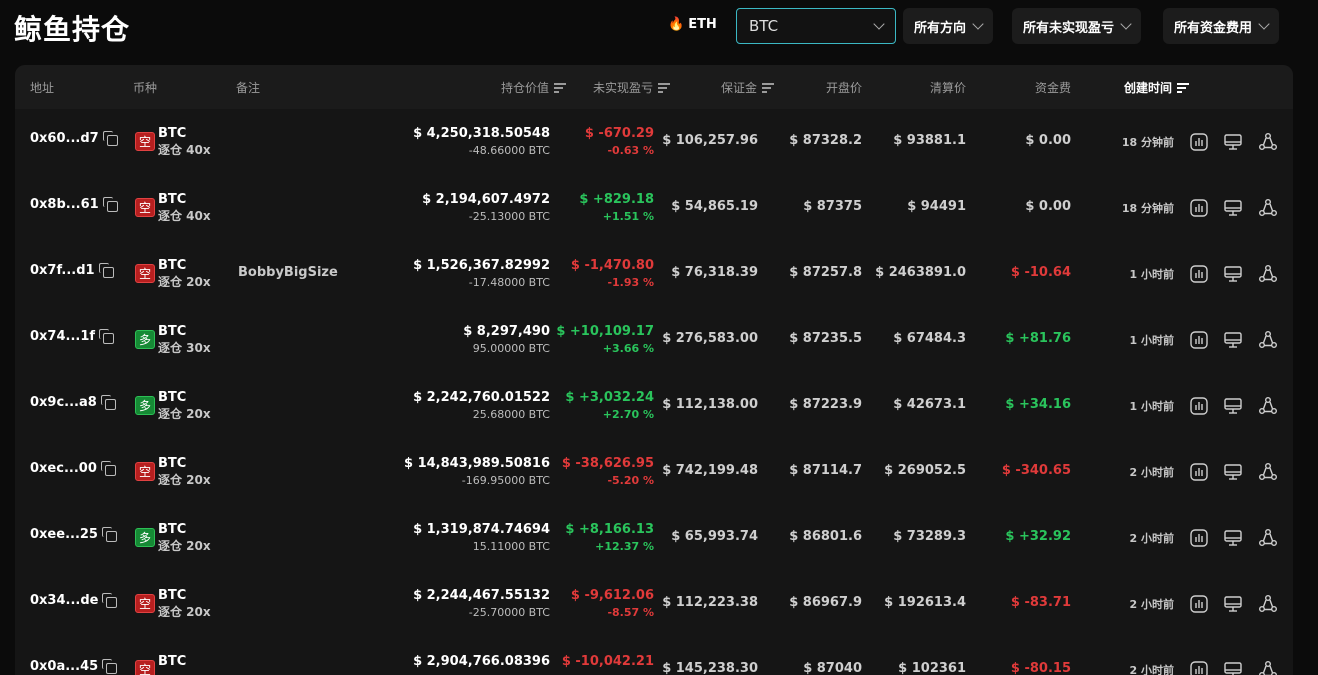 The image size is (1318, 675). I want to click on wallet-address: 0xec...00, so click(63, 468).